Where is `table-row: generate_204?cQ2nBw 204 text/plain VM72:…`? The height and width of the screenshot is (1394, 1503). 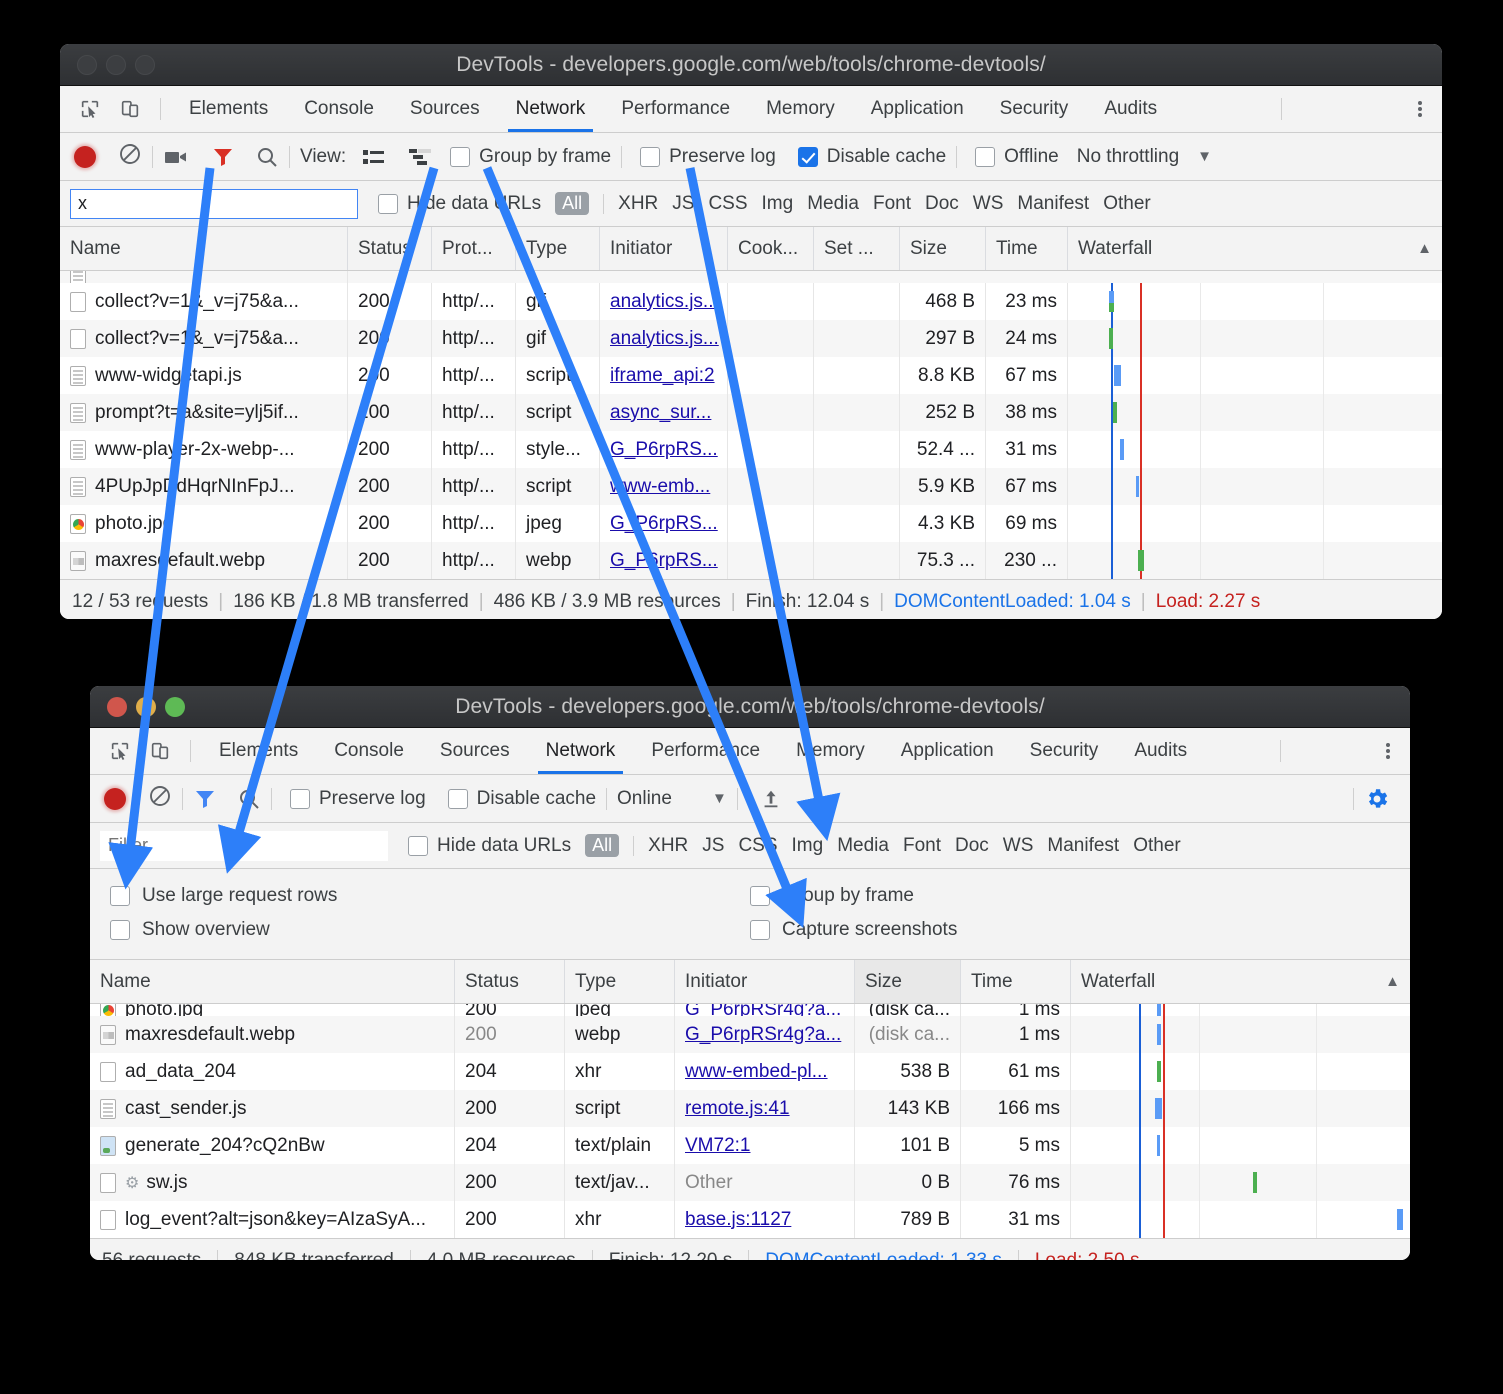 table-row: generate_204?cQ2nBw 204 text/plain VM72:… is located at coordinates (750, 1145).